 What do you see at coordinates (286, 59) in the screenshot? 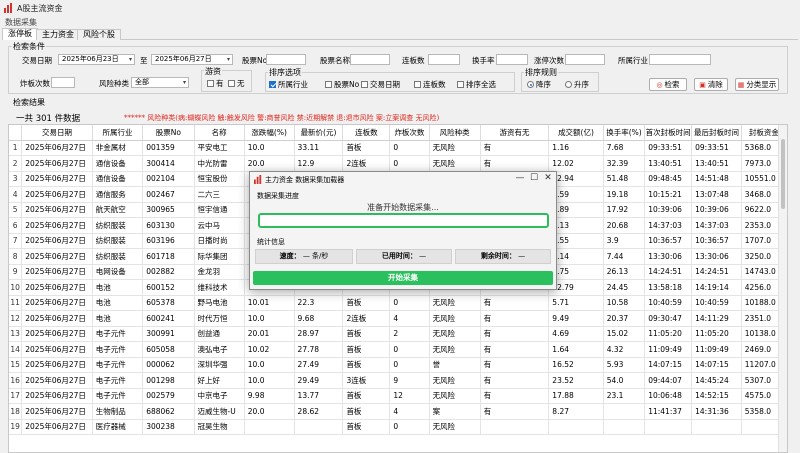
I see `stock-no-input` at bounding box center [286, 59].